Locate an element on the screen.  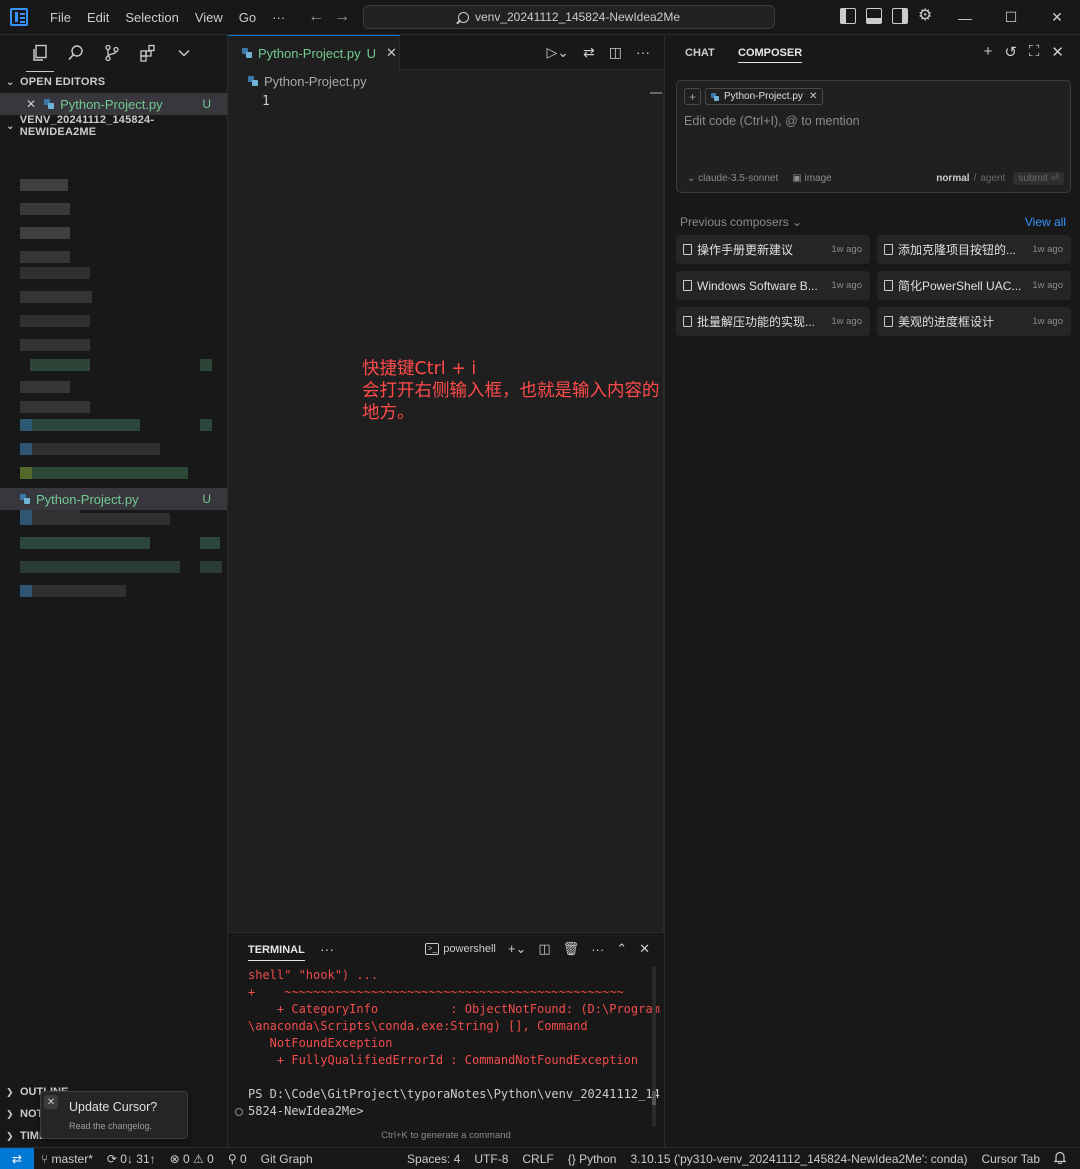
settings-gear-icon: ⚙ is located at coordinates (925, 16).